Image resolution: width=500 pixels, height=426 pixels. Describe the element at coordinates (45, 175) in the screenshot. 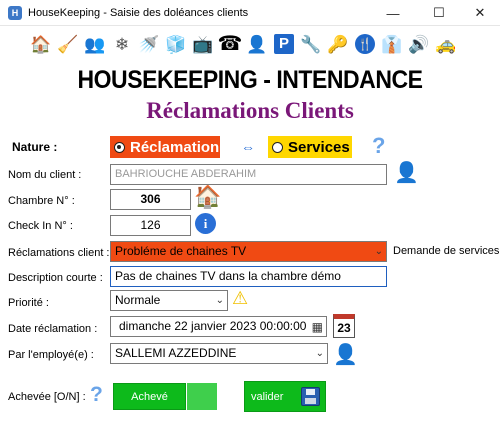

I see `client-label: Nom du client :` at that location.